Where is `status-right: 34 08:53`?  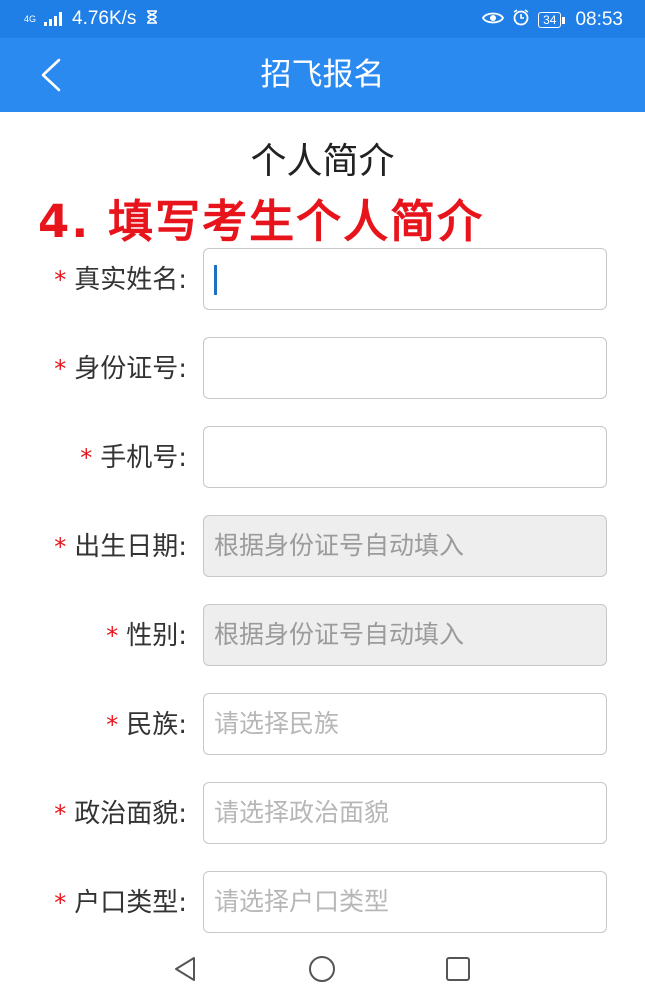 status-right: 34 08:53 is located at coordinates (552, 20).